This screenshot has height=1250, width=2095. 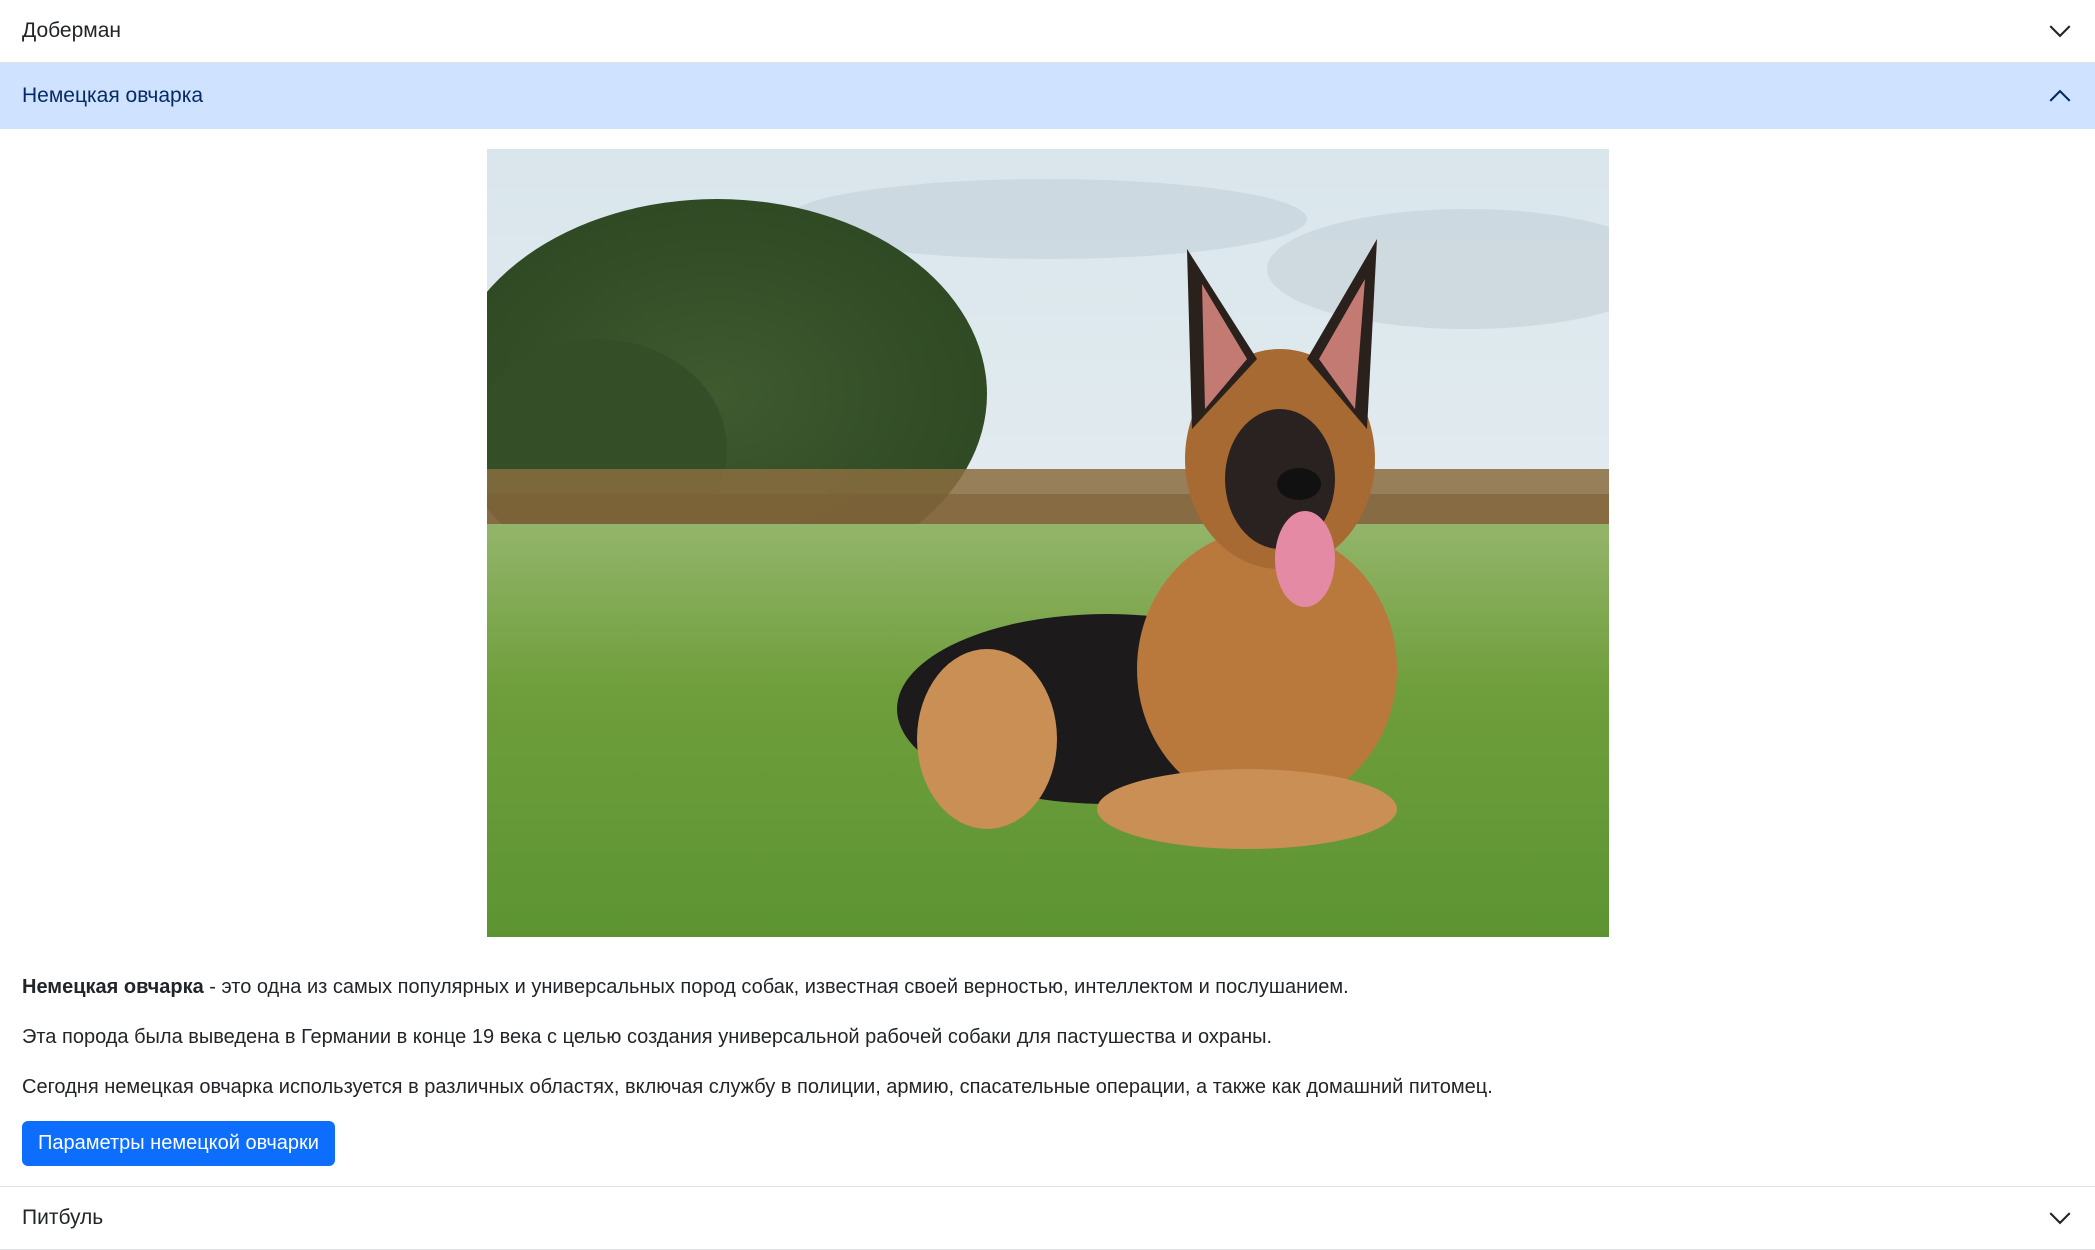 What do you see at coordinates (1047, 96) in the screenshot?
I see `accordion-header-german-shepherd: Немецкая овчарка` at bounding box center [1047, 96].